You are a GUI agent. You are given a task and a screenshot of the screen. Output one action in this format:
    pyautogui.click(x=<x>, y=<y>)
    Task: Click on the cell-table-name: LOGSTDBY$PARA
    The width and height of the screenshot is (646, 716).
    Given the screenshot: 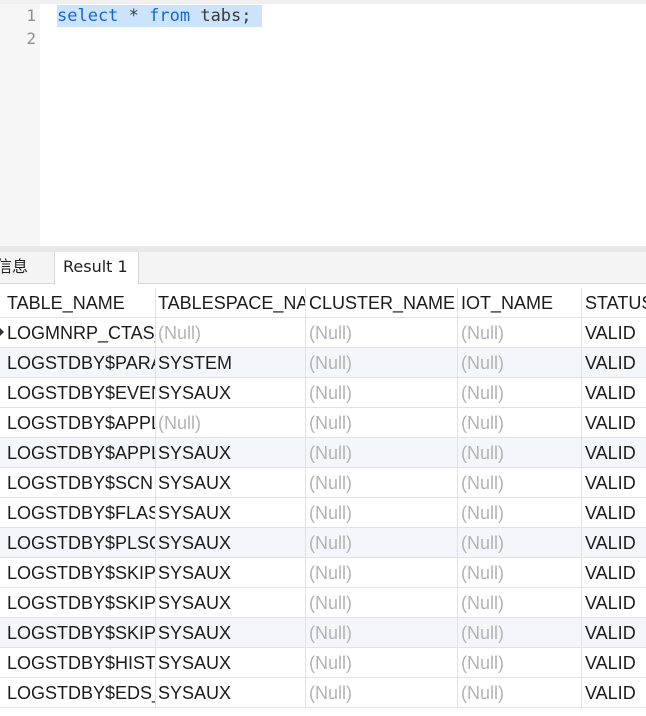 What is the action you would take?
    pyautogui.click(x=78, y=363)
    